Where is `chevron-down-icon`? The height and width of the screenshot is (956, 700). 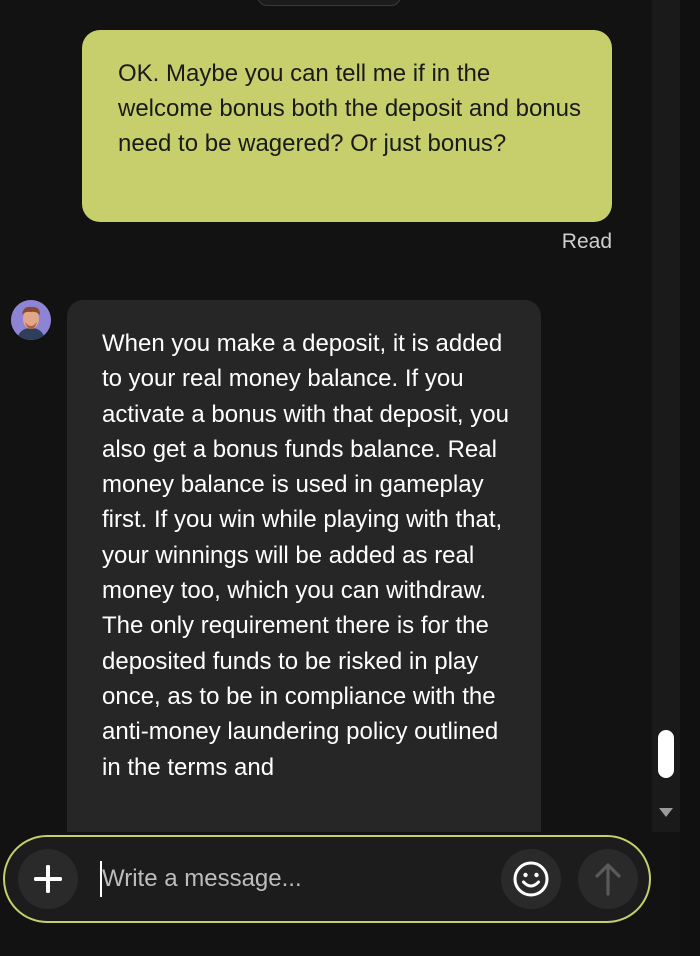 chevron-down-icon is located at coordinates (666, 812).